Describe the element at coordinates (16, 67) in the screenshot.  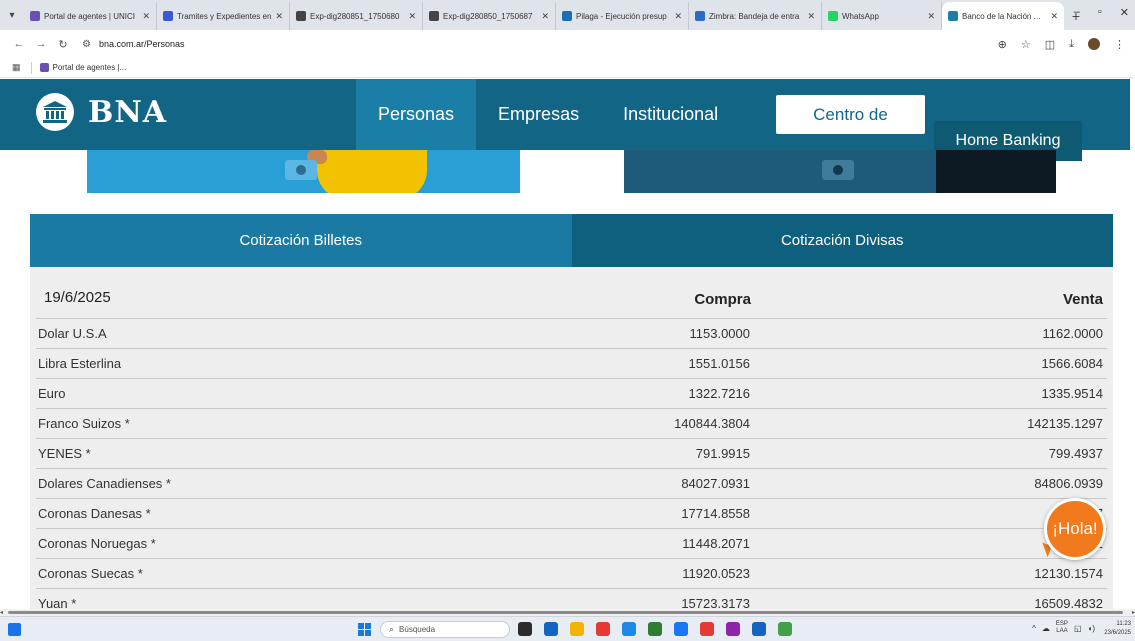
I see `apps-grid-icon: ▦` at that location.